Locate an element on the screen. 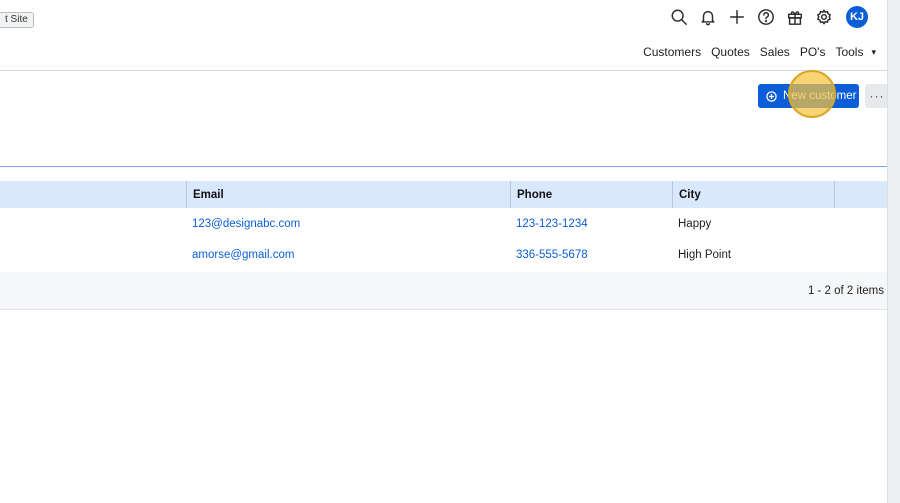 Image resolution: width=900 pixels, height=503 pixels. email-link: 123@designabc.com is located at coordinates (246, 224).